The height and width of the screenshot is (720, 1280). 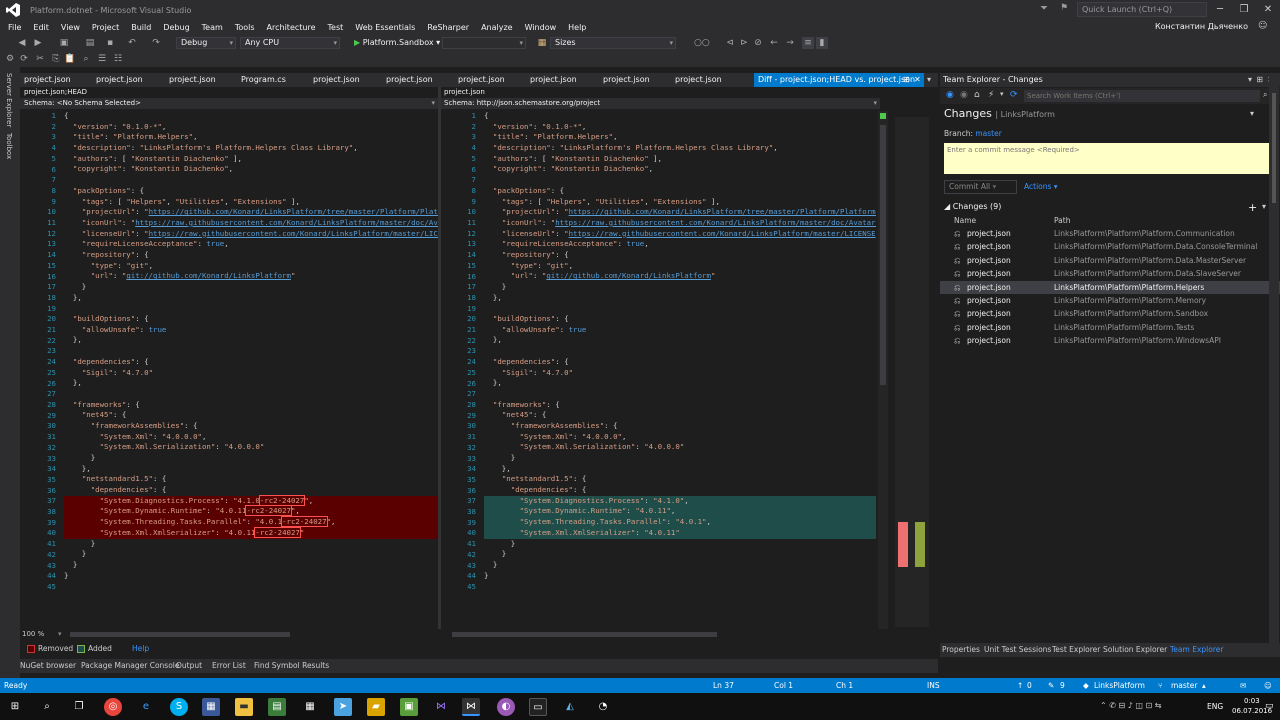 What do you see at coordinates (118, 59) in the screenshot?
I see `uncomment-icon: ☷` at bounding box center [118, 59].